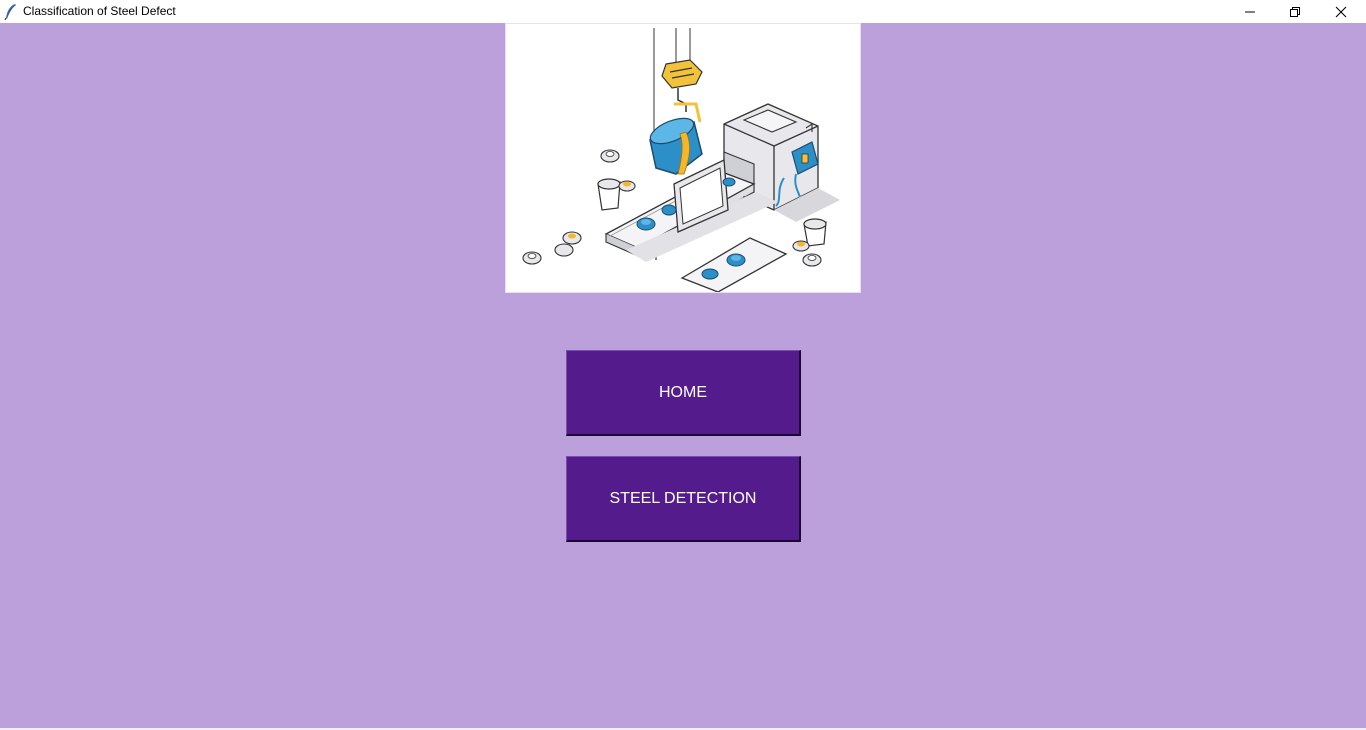  I want to click on steel-factory-illustration, so click(681, 160).